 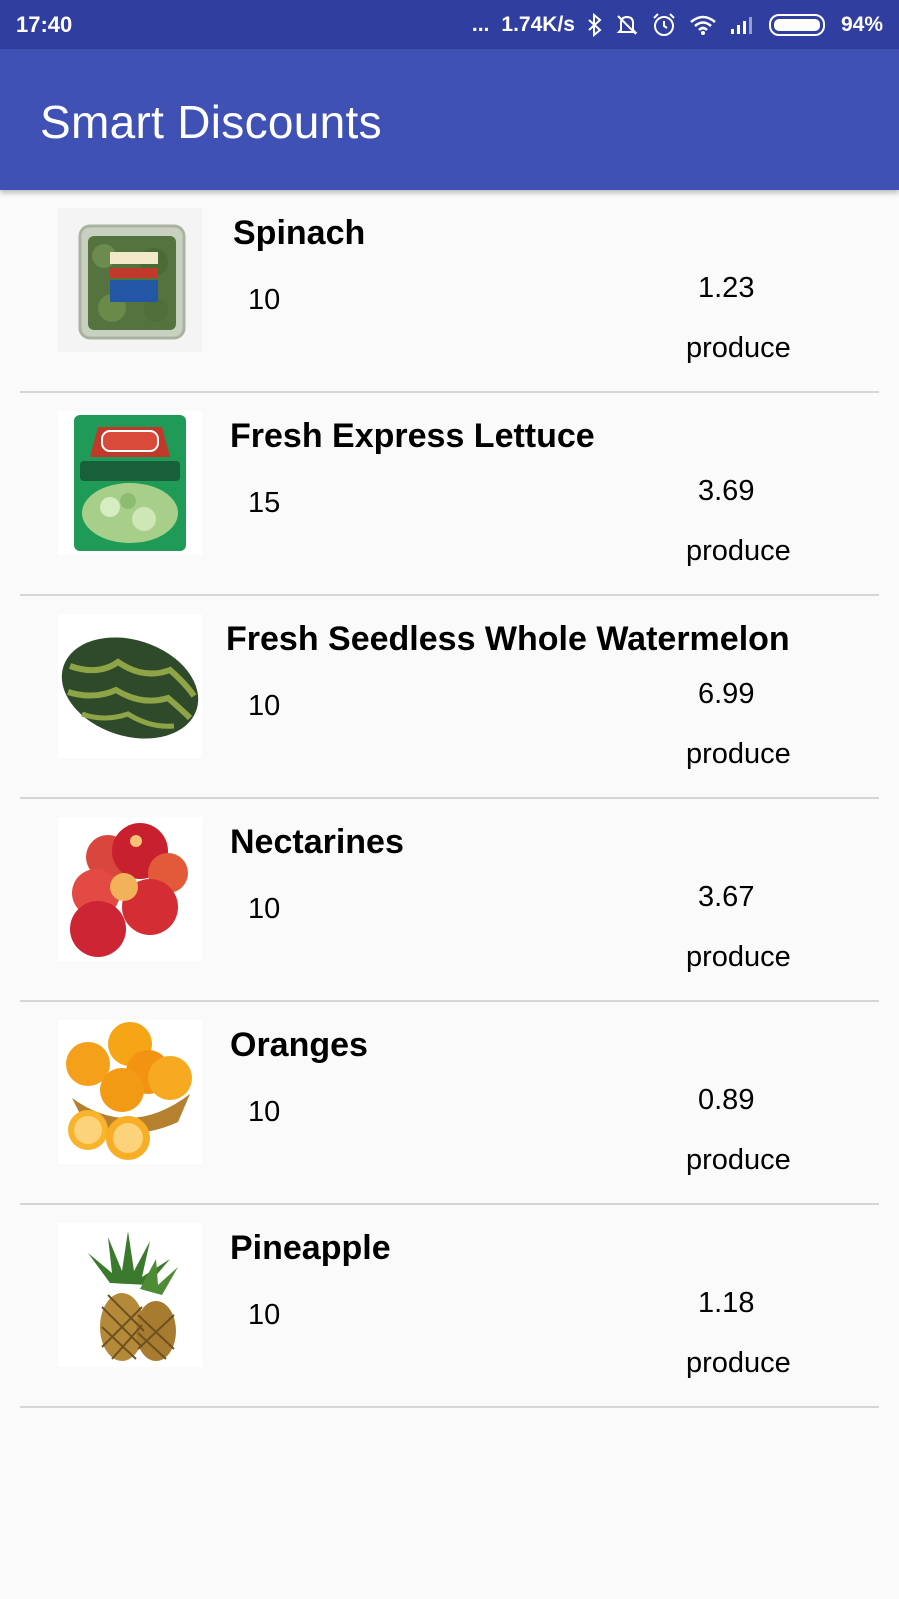 I want to click on network-speed: 1.74K/s, so click(x=538, y=24).